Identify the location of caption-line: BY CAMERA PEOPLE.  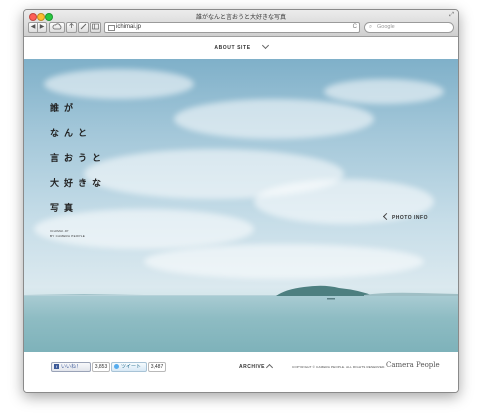
(68, 236).